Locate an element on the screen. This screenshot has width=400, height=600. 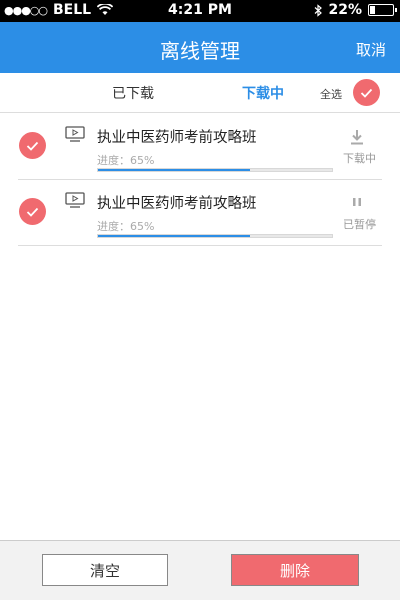
status-bar: ●●●○○ BELL 4:21 PM 22% is located at coordinates (200, 11).